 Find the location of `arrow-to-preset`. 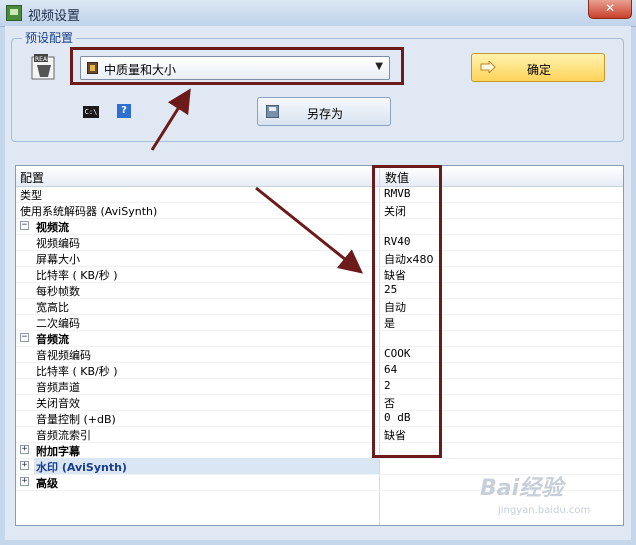

arrow-to-preset is located at coordinates (170, 119).